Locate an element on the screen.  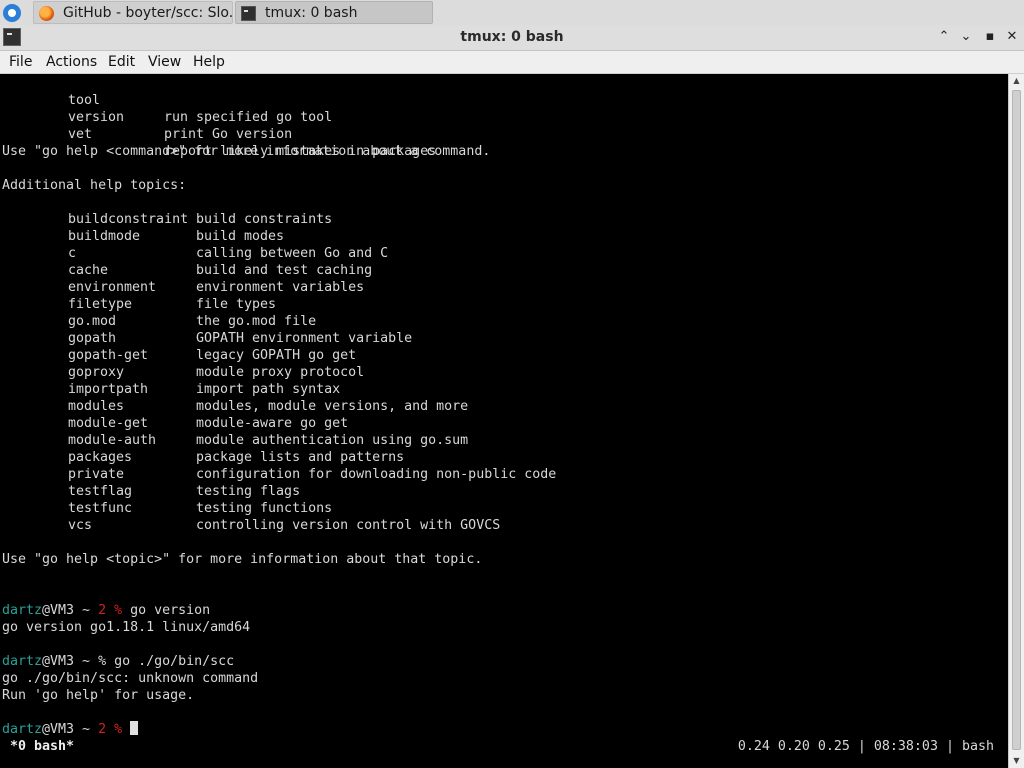
topic-row: gopath GOPATH environment variable is located at coordinates (502, 338).